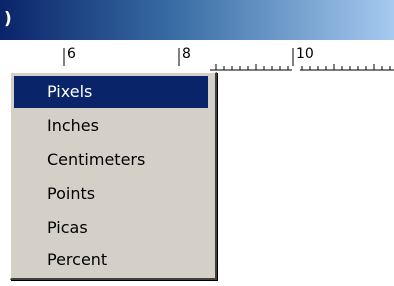 This screenshot has height=286, width=394. What do you see at coordinates (197, 20) in the screenshot?
I see `window-titlebar: )` at bounding box center [197, 20].